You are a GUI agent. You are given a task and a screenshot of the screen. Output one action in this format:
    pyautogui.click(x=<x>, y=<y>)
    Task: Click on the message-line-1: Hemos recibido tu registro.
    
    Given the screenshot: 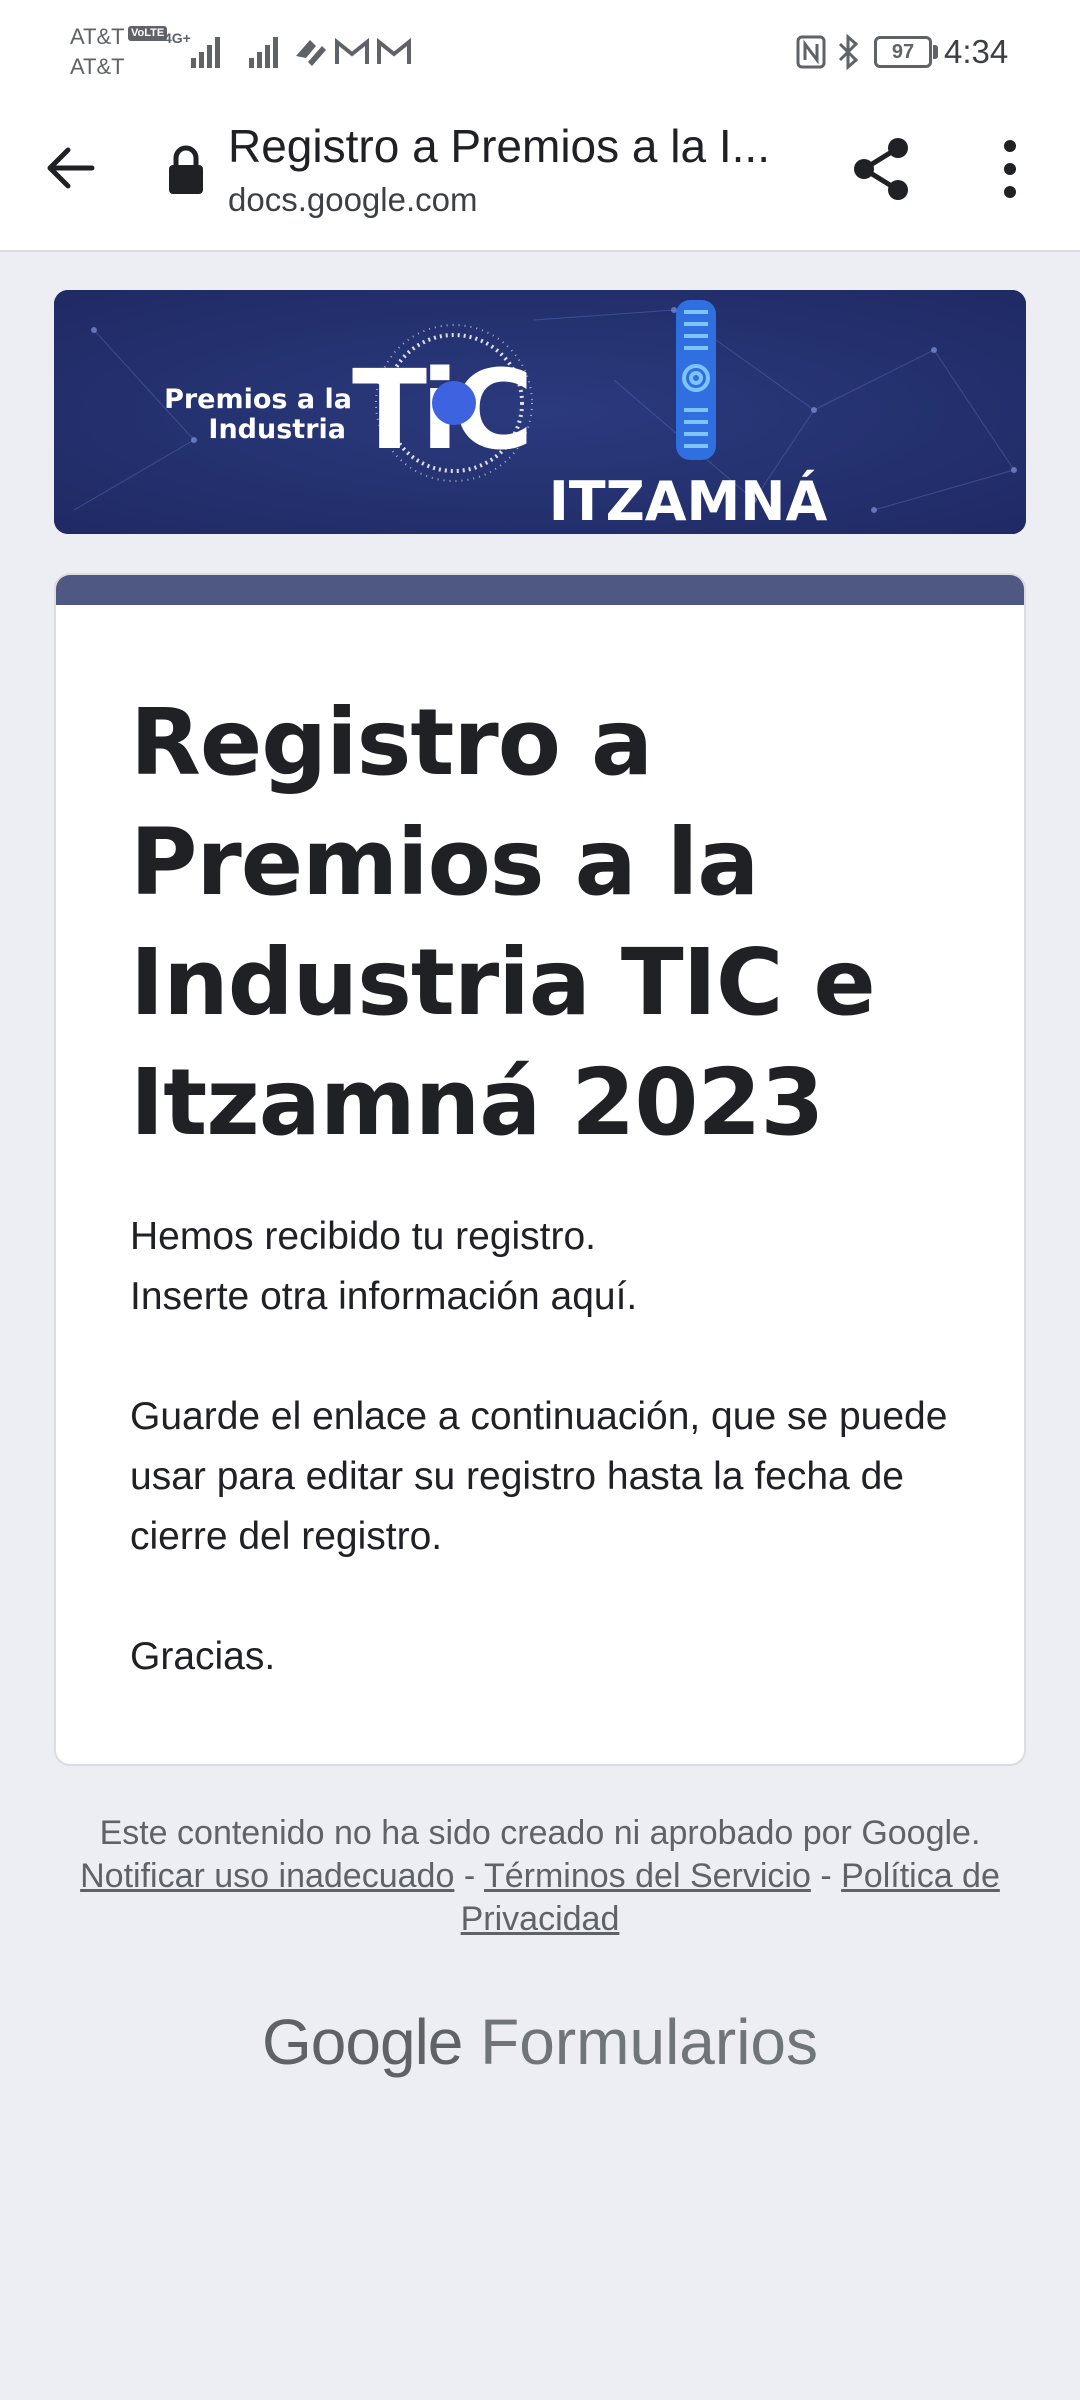 What is the action you would take?
    pyautogui.click(x=363, y=1236)
    